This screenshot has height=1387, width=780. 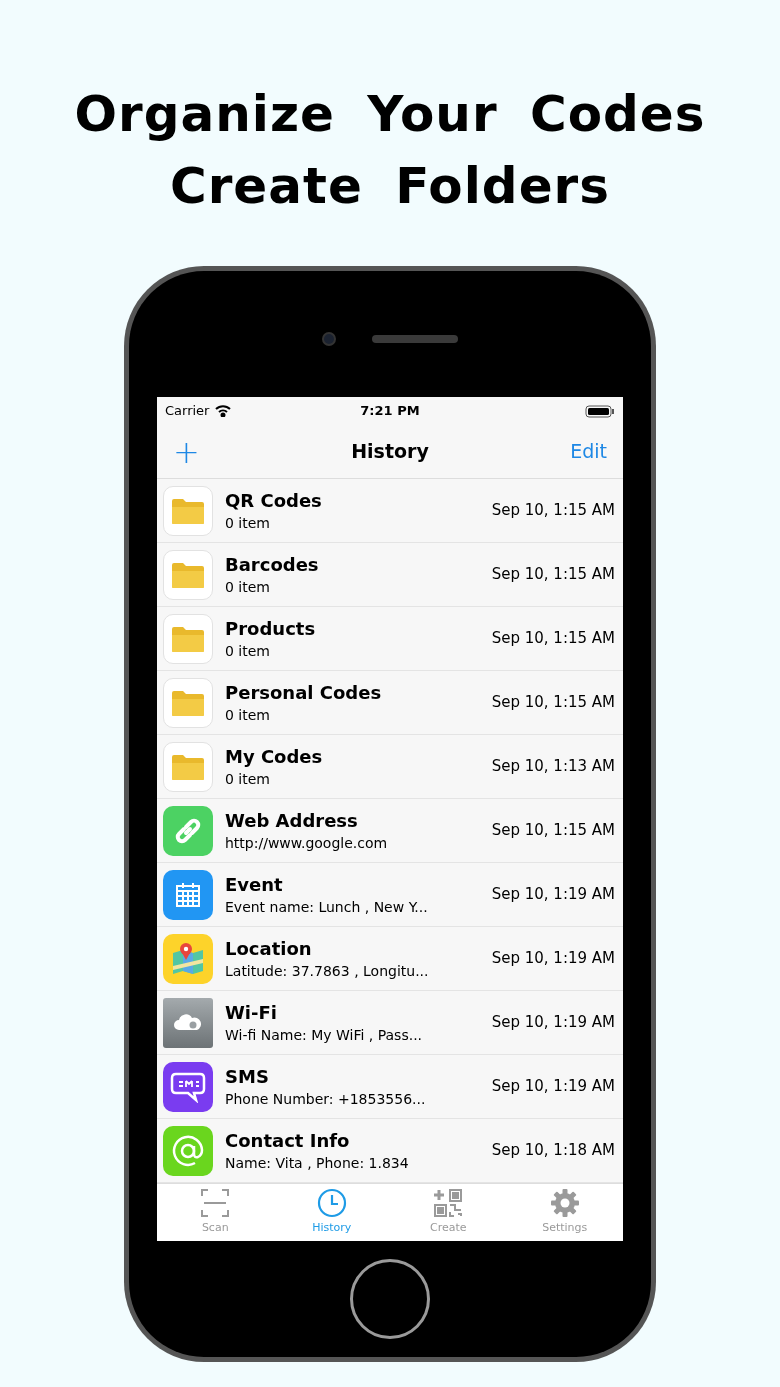 I want to click on map-icon, so click(x=188, y=958).